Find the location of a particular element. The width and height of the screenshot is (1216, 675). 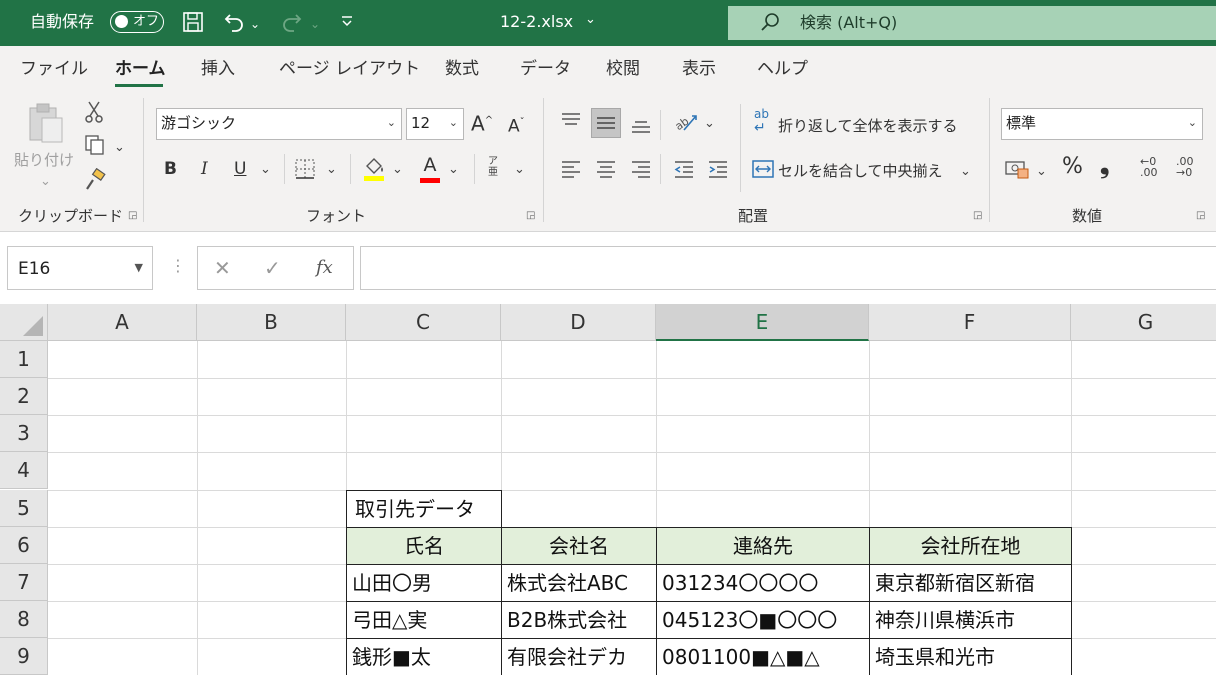

paste-icon is located at coordinates (46, 126).